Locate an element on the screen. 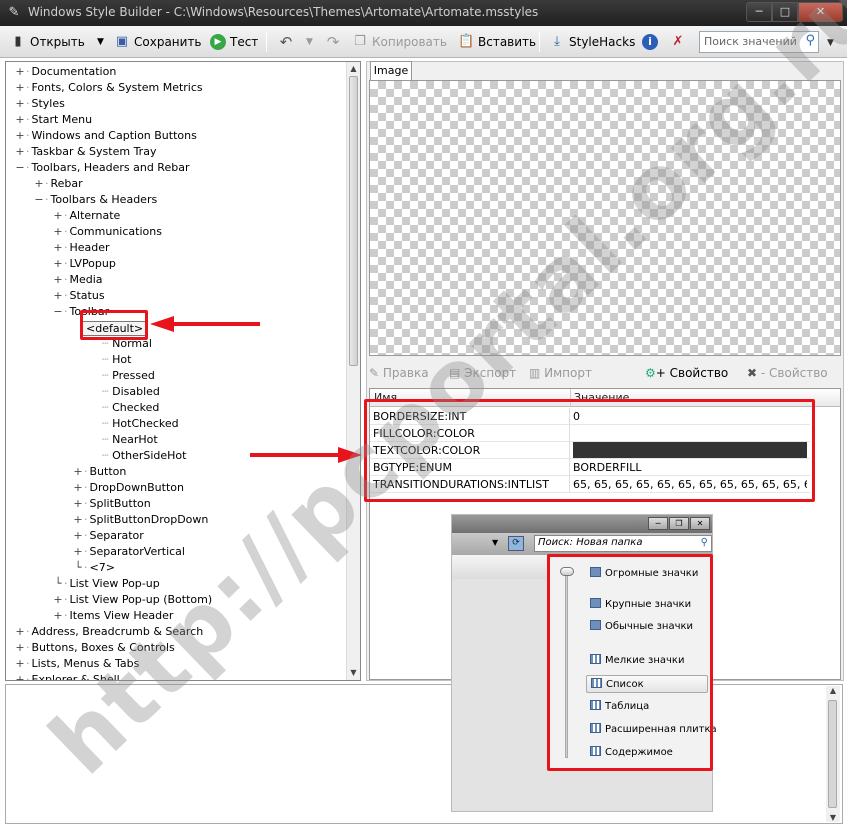  toolbar-overflow-arrow: ▼ is located at coordinates (830, 43).